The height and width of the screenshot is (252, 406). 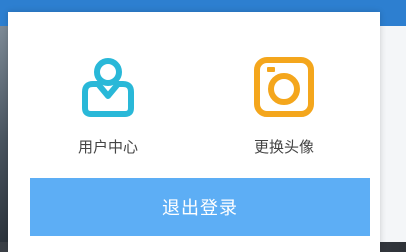 I want to click on change-avatar-button: 更换头像, so click(x=284, y=104).